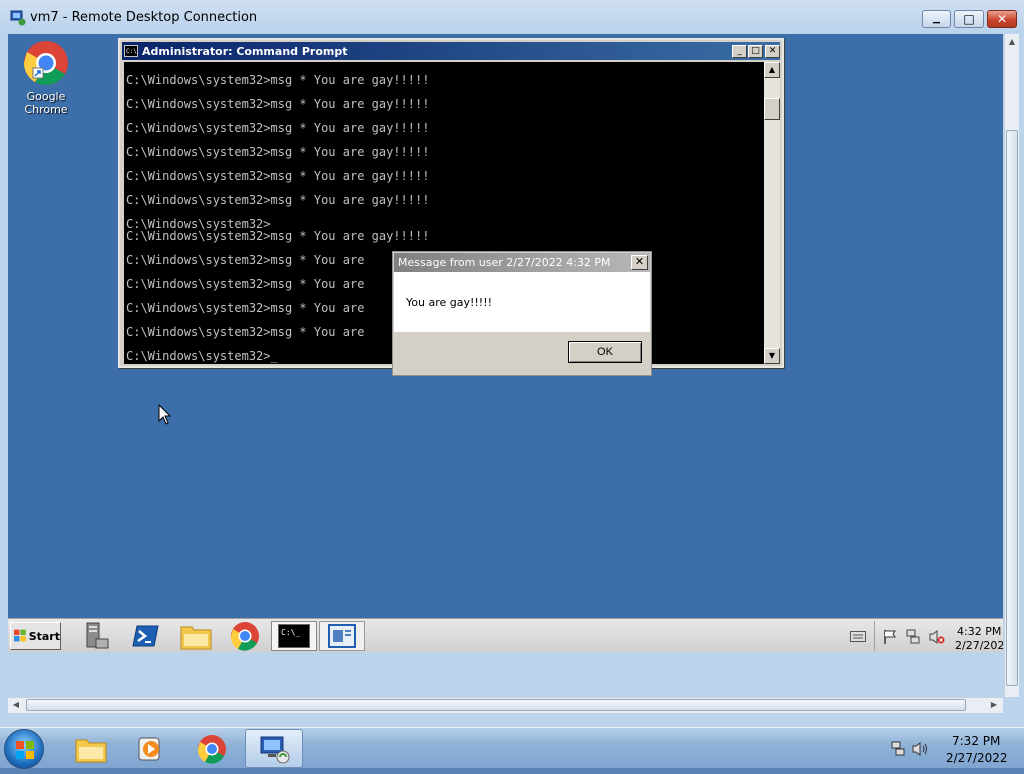 The height and width of the screenshot is (774, 1024). Describe the element at coordinates (144, 17) in the screenshot. I see `rdp-window-title: vm7 - Remote Desktop Connection` at that location.